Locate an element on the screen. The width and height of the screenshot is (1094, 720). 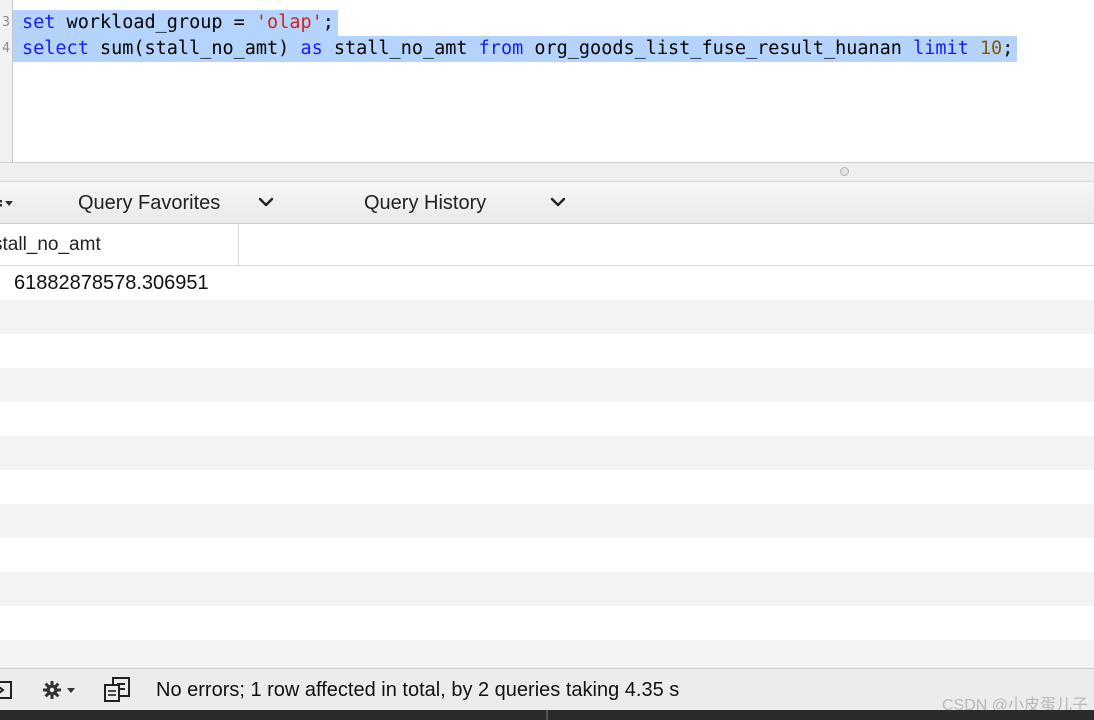
clipboard-icon is located at coordinates (117, 690).